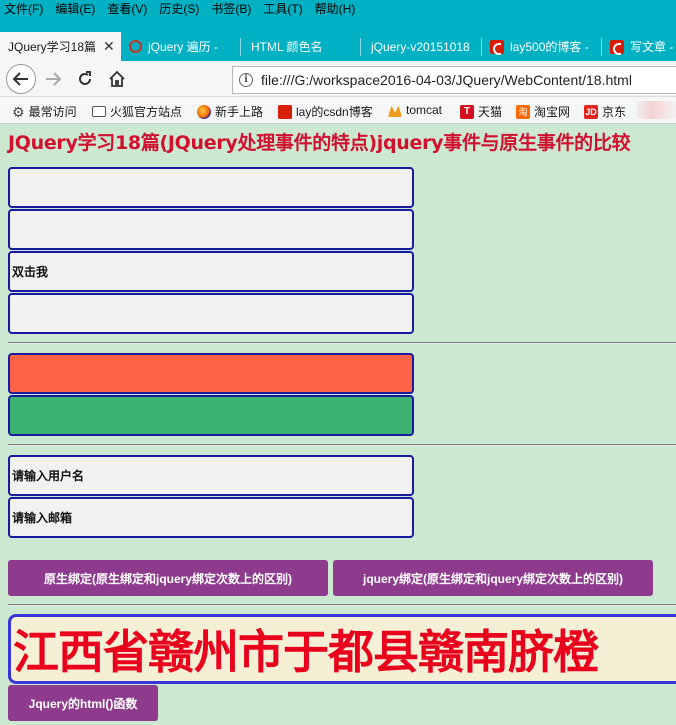 The image size is (676, 725). I want to click on forward-button, so click(53, 79).